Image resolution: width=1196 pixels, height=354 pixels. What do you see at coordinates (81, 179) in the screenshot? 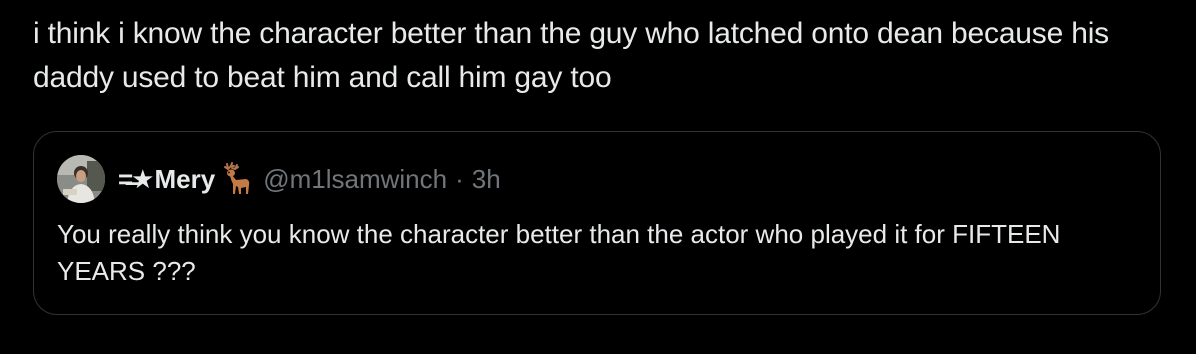
I see `avatar` at bounding box center [81, 179].